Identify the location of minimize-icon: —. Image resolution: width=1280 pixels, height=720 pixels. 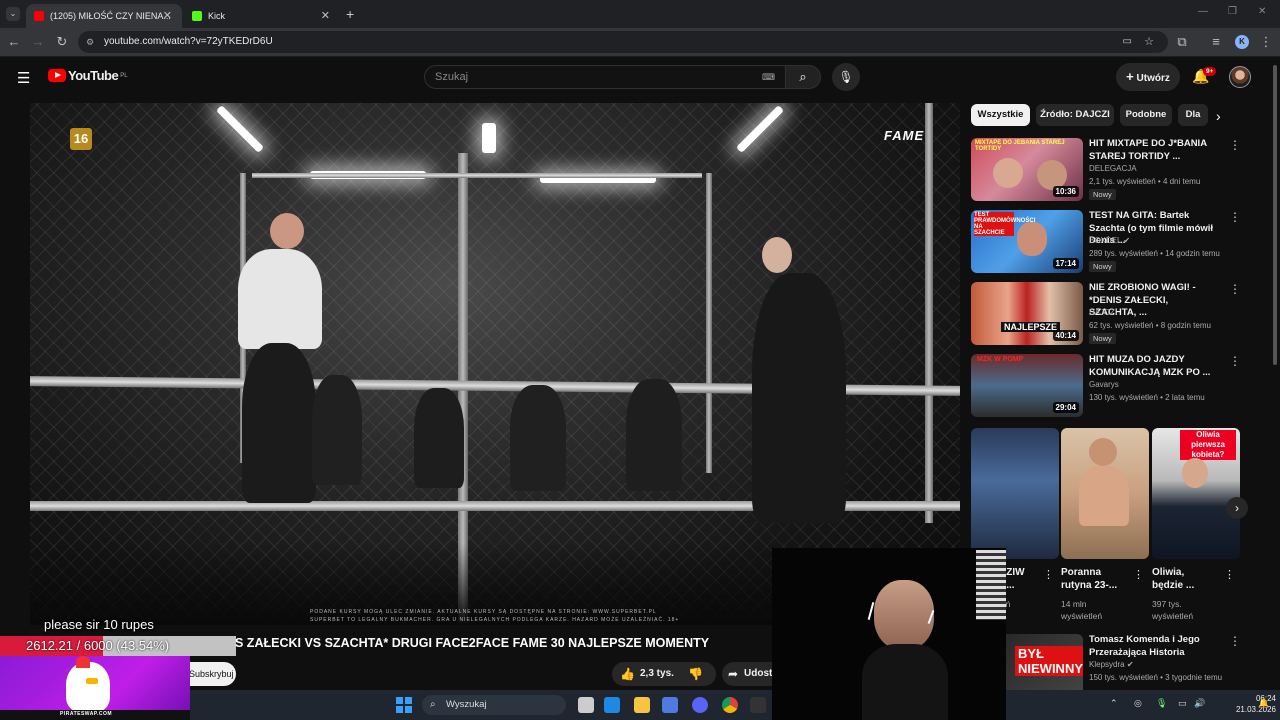
(1203, 11).